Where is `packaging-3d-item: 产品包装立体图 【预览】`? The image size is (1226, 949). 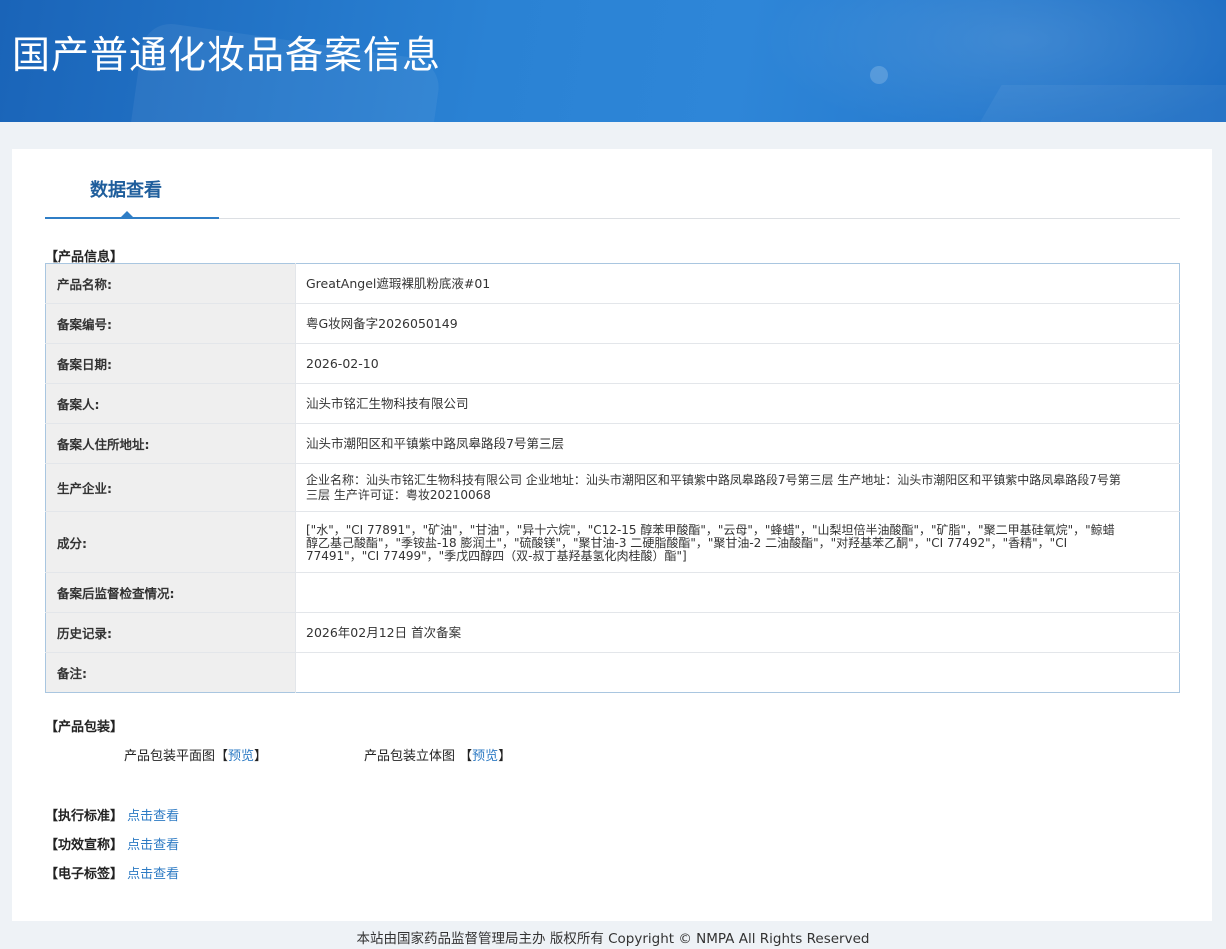
packaging-3d-item: 产品包装立体图 【预览】 is located at coordinates (437, 754).